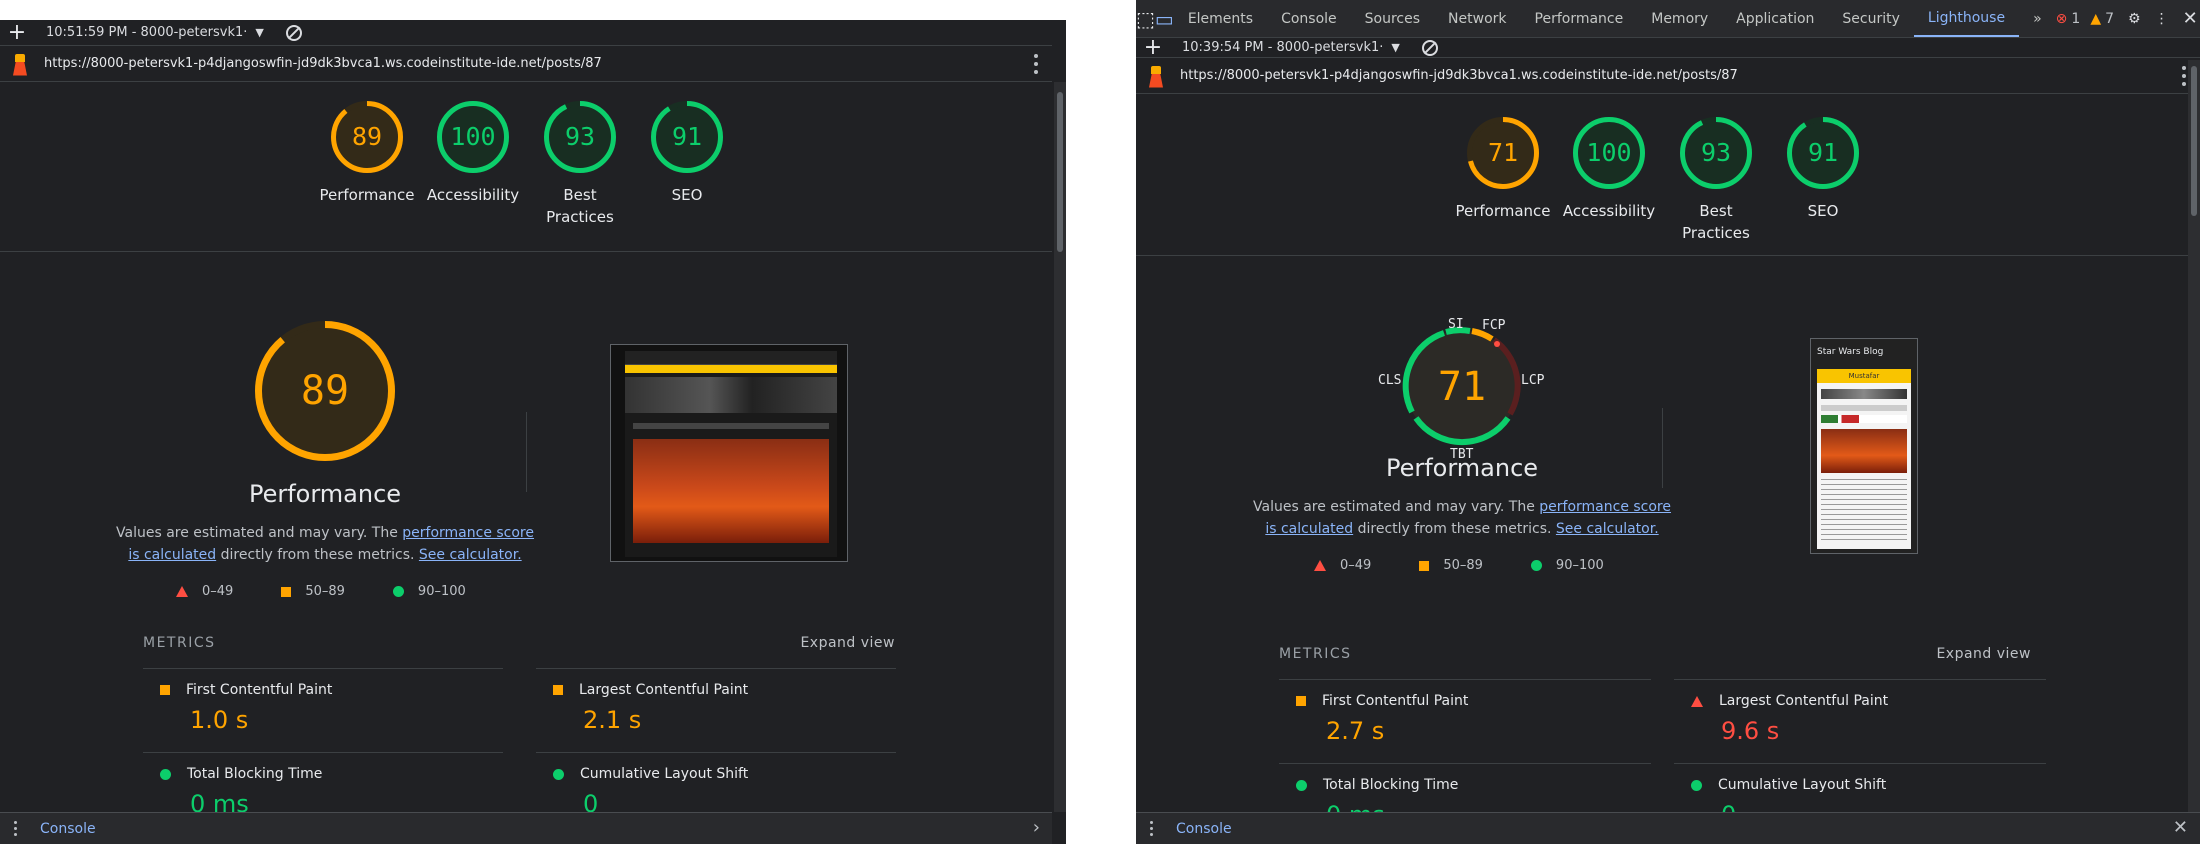  I want to click on performance-title: Performance, so click(325, 494).